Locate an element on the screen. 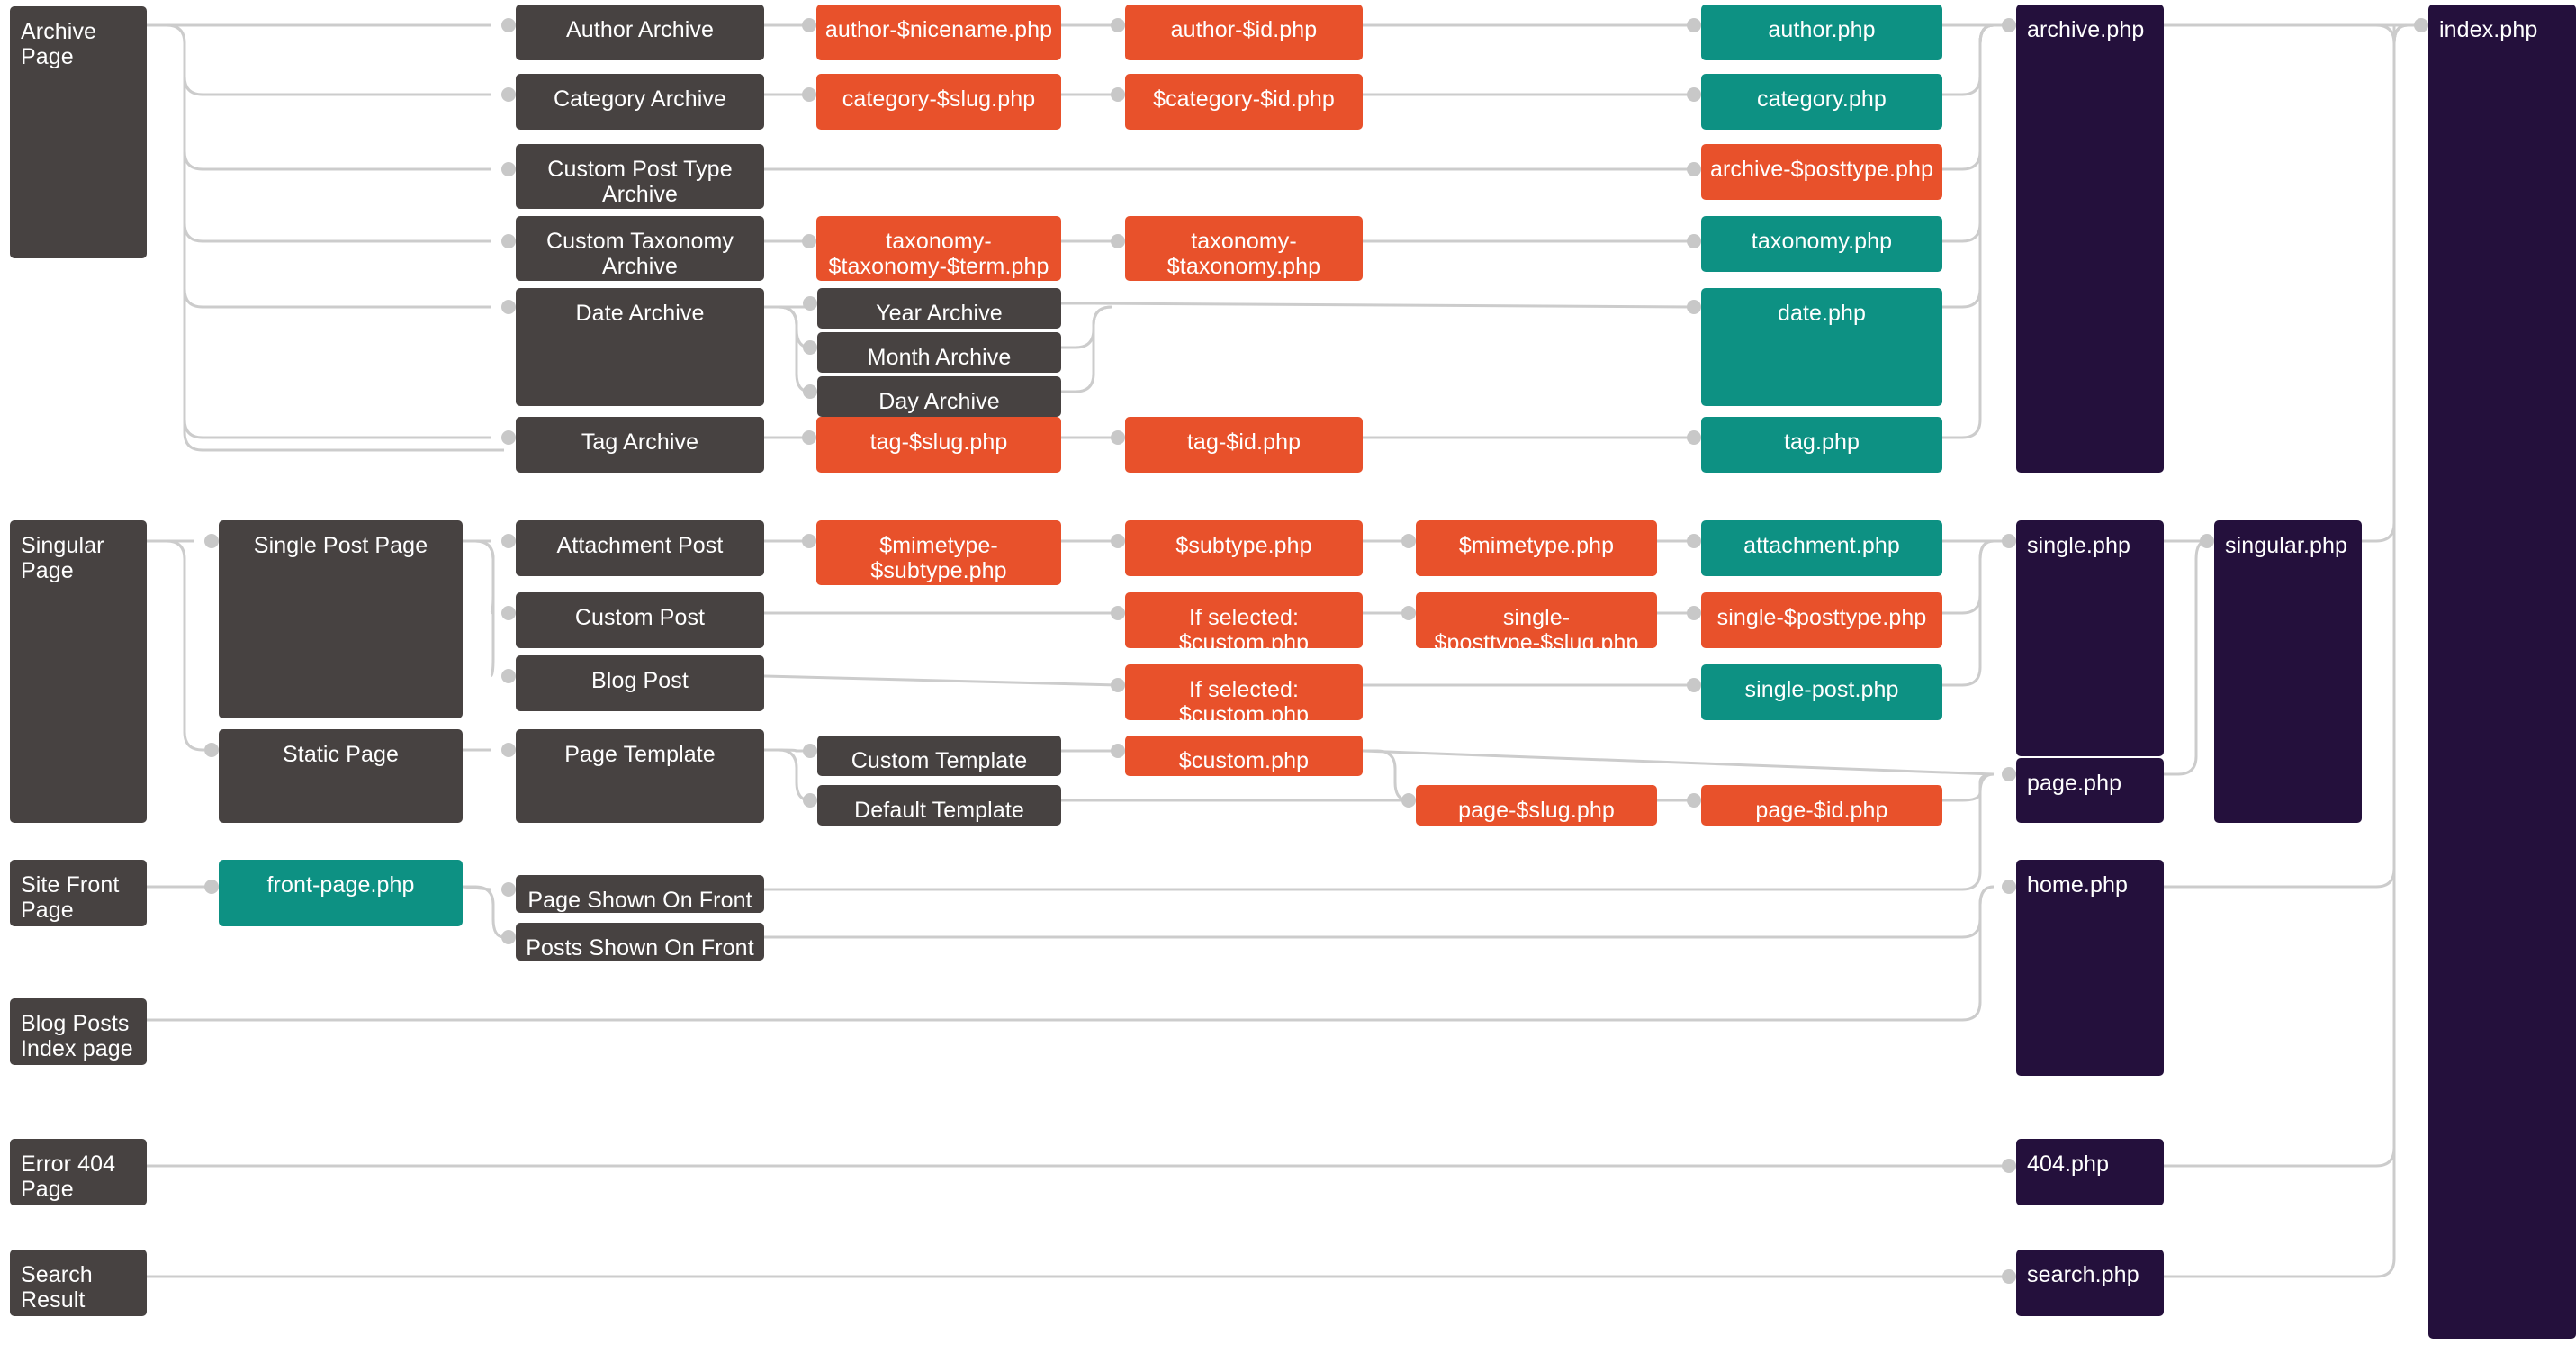 The image size is (2576, 1354). node-404-php: 404.php is located at coordinates (2090, 1172).